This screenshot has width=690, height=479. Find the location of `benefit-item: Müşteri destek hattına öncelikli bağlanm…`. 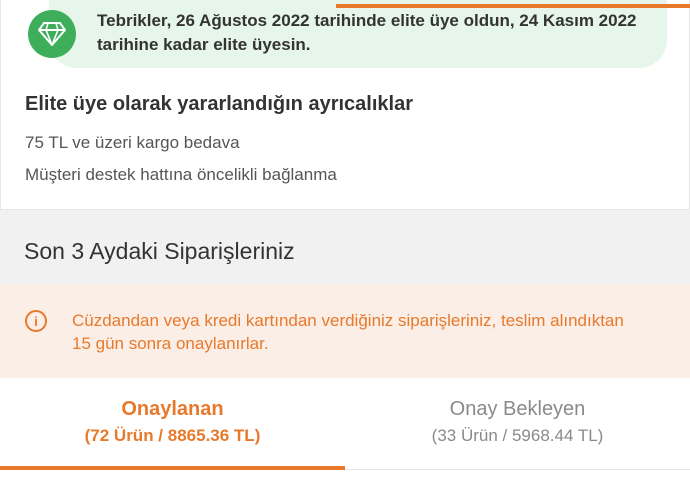

benefit-item: Müşteri destek hattına öncelikli bağlanm… is located at coordinates (181, 174).